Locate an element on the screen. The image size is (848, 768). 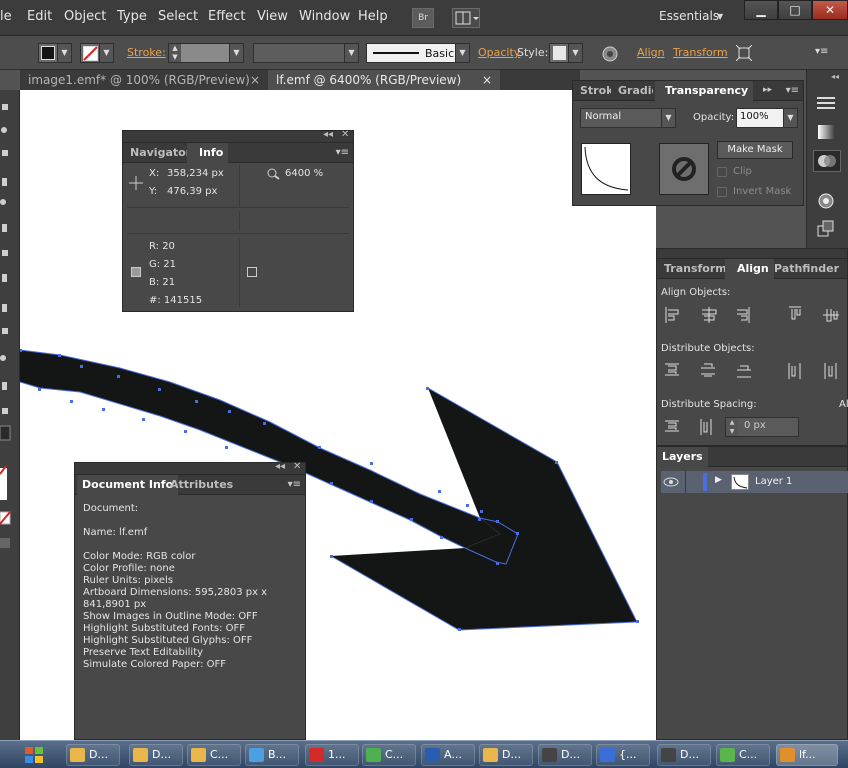
tab-lf-emf: lf.emf @ 6400% (RGB/Preview) × is located at coordinates (384, 80).